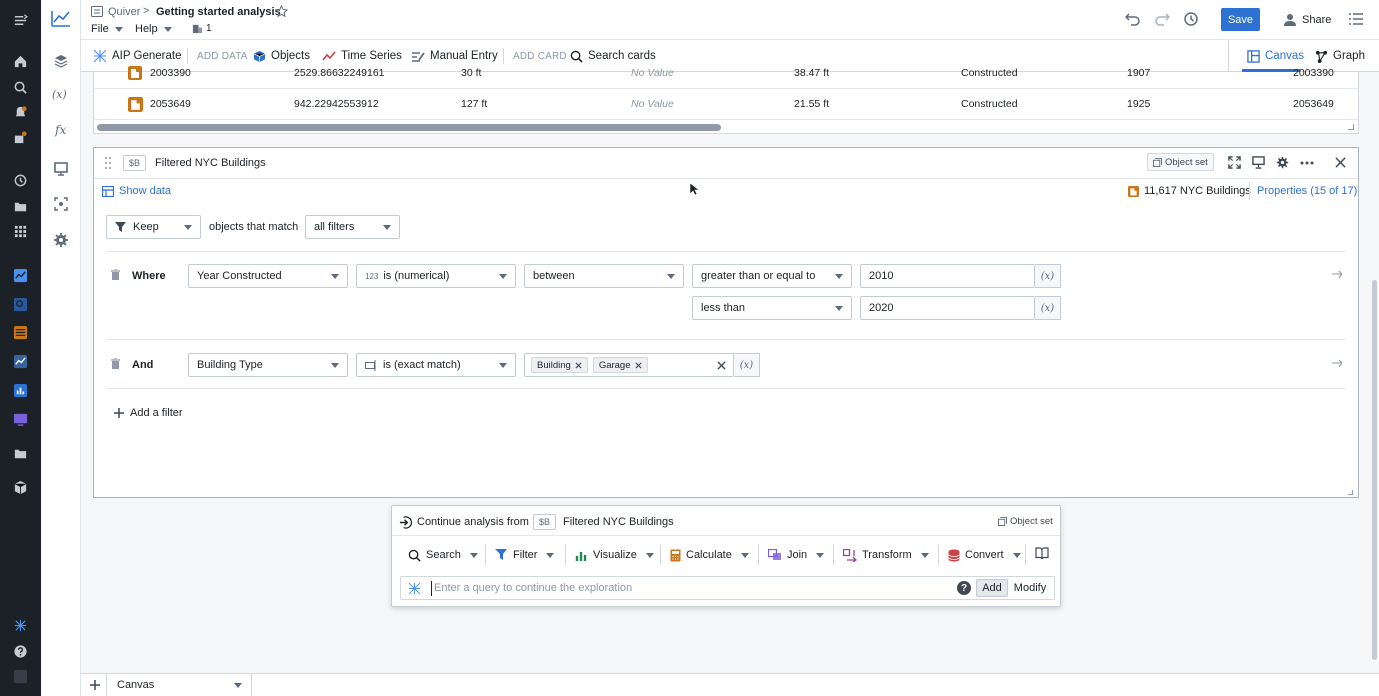 This screenshot has width=1379, height=696. I want to click on close-icon, so click(1340, 162).